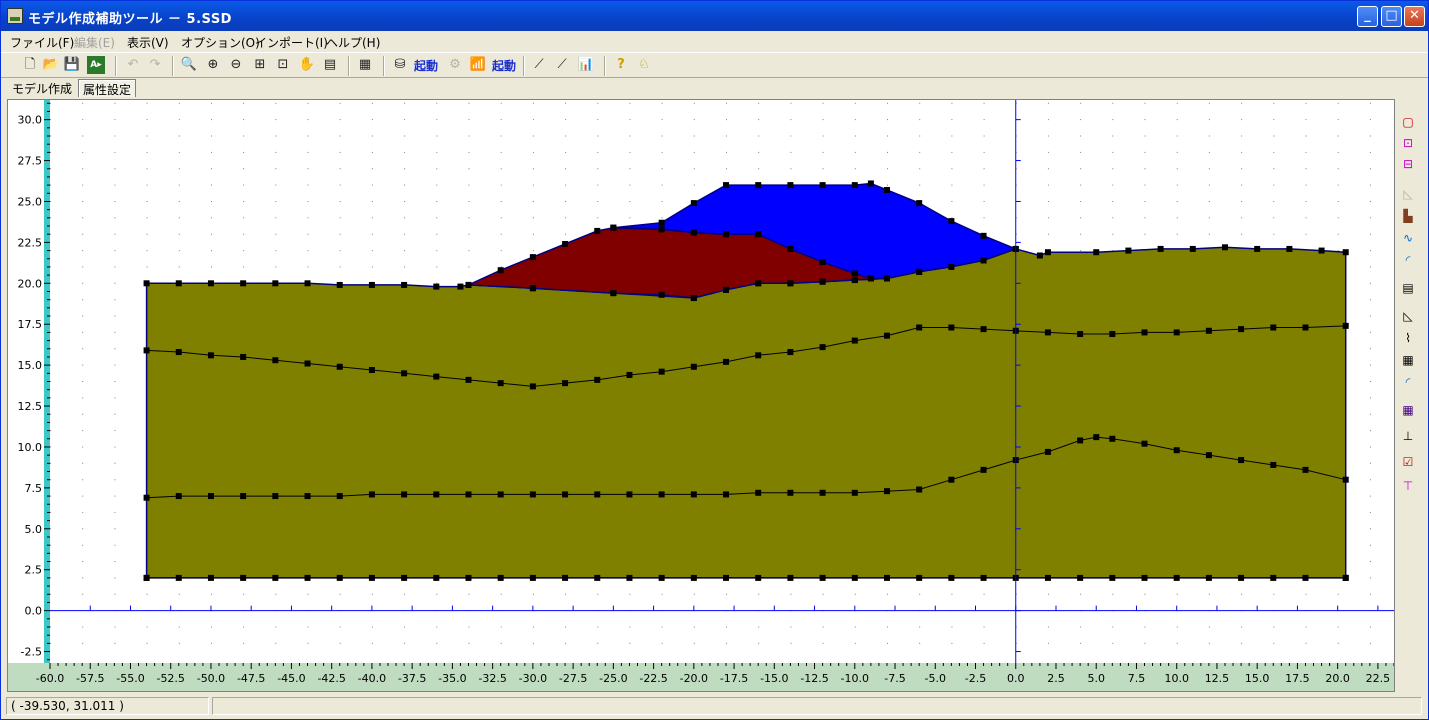  Describe the element at coordinates (562, 65) in the screenshot. I see `section-profile-icon: ⟋` at that location.